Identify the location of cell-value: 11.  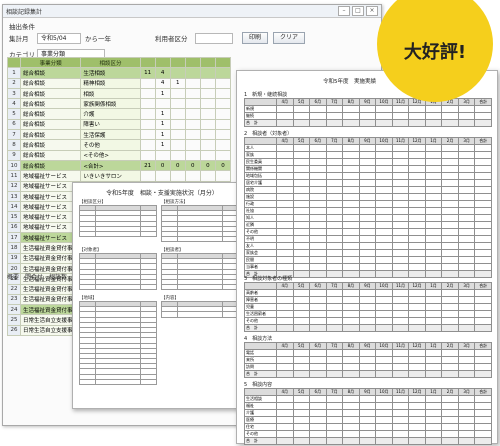
(147, 73).